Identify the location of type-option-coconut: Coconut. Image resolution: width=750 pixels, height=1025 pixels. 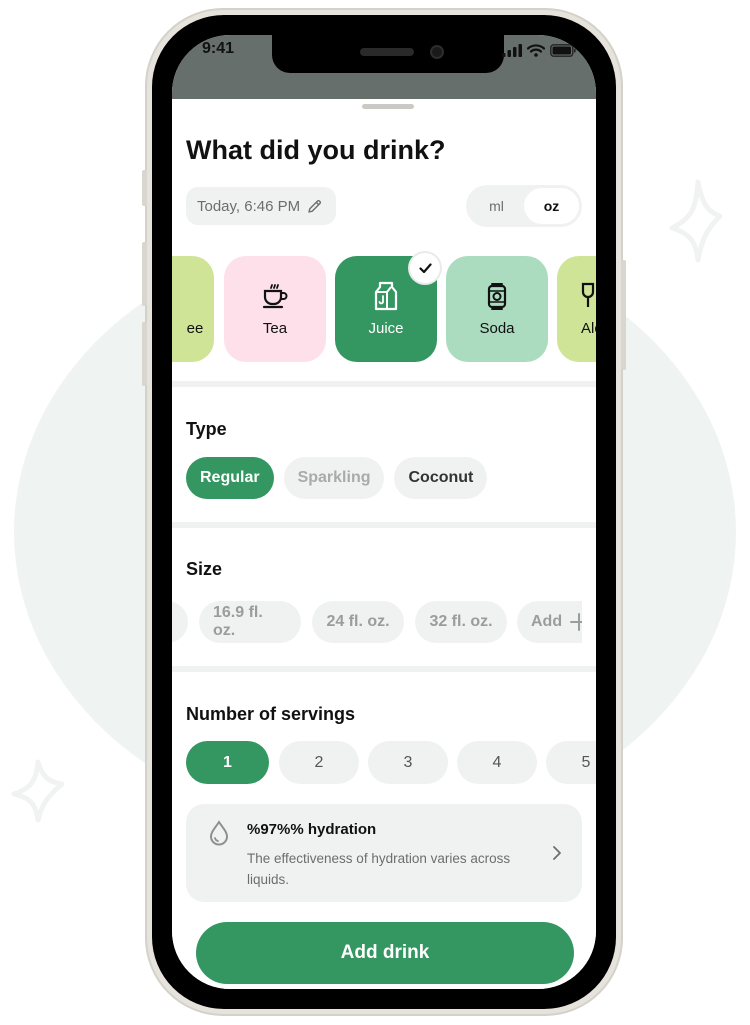
(441, 478).